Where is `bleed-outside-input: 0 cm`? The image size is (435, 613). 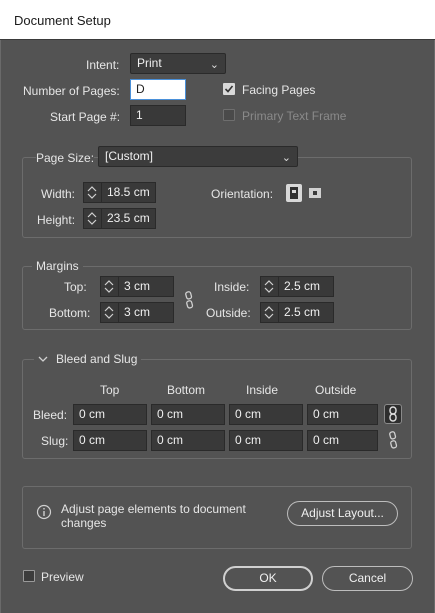
bleed-outside-input: 0 cm is located at coordinates (342, 414).